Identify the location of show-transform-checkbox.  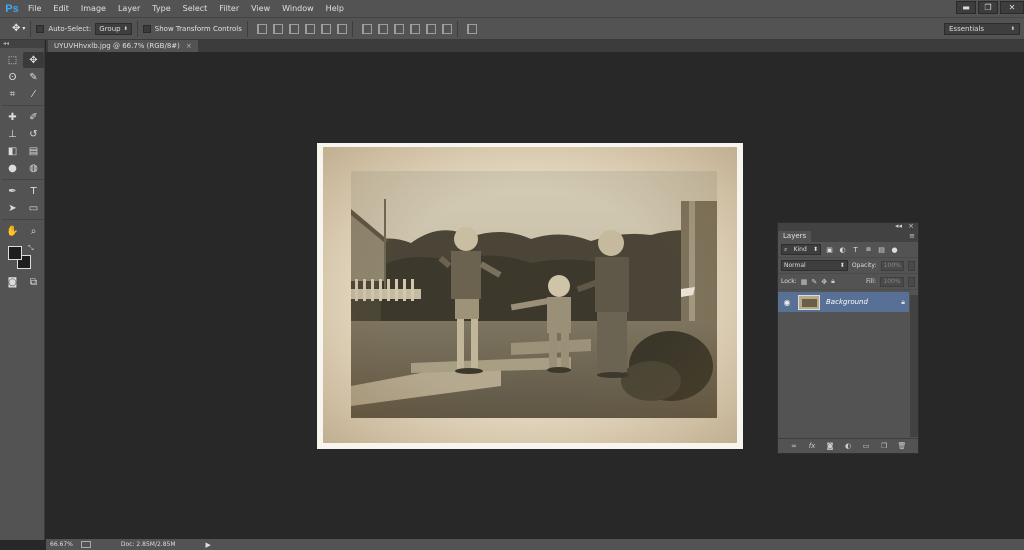
(146, 28).